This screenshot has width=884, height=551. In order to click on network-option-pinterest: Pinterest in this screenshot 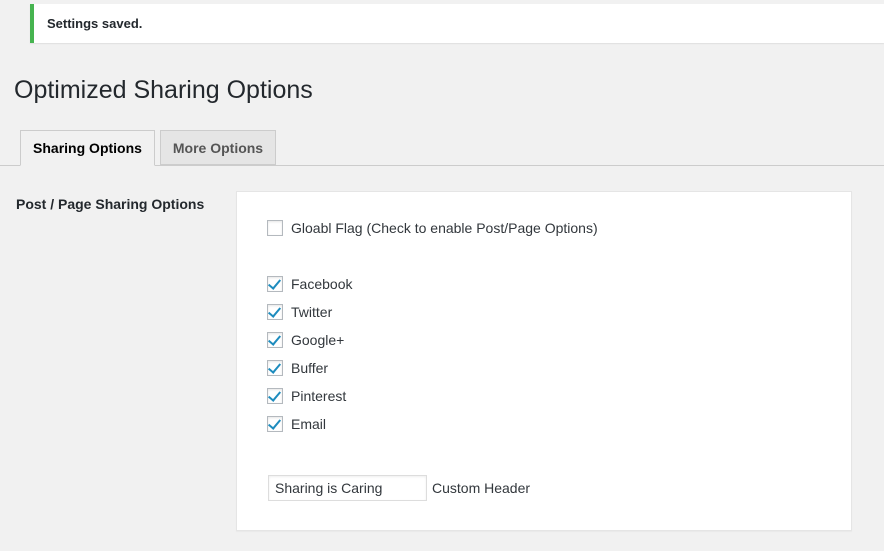, I will do `click(306, 396)`.